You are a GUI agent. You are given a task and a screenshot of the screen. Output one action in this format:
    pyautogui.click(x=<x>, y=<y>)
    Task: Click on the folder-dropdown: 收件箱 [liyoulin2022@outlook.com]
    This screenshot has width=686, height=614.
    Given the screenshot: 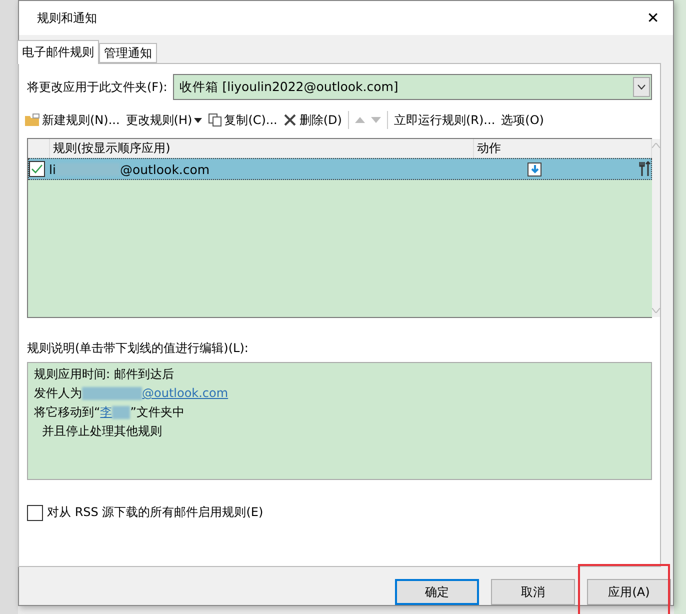 What is the action you would take?
    pyautogui.click(x=412, y=87)
    